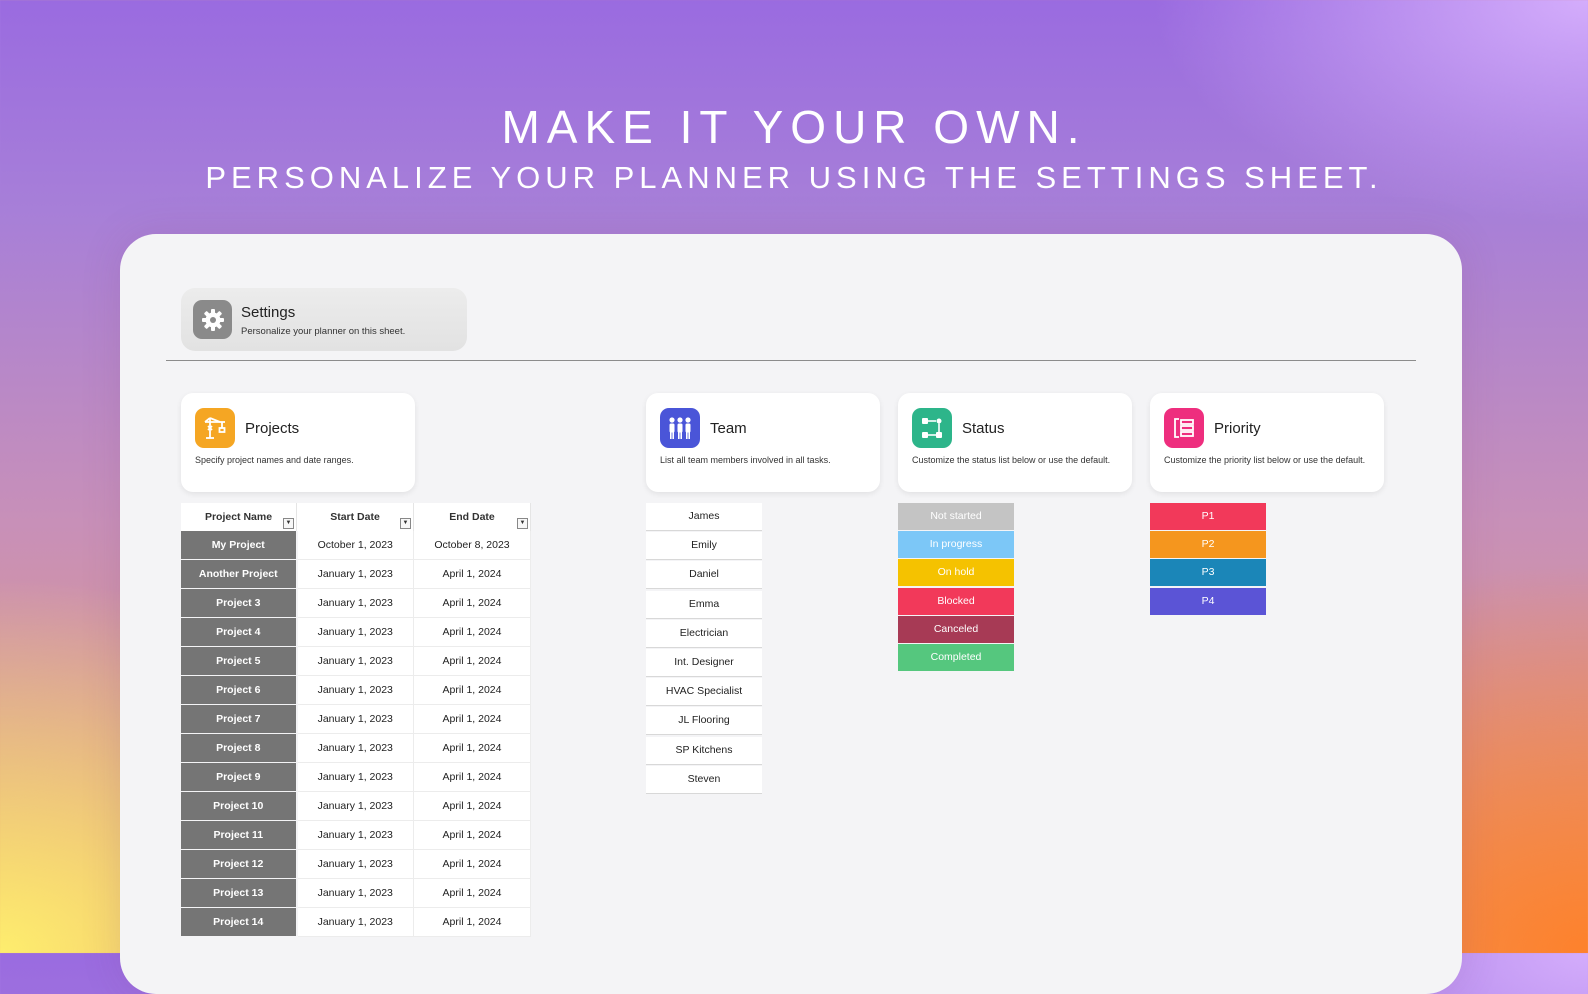  Describe the element at coordinates (704, 575) in the screenshot. I see `team-member-cell: Daniel` at that location.